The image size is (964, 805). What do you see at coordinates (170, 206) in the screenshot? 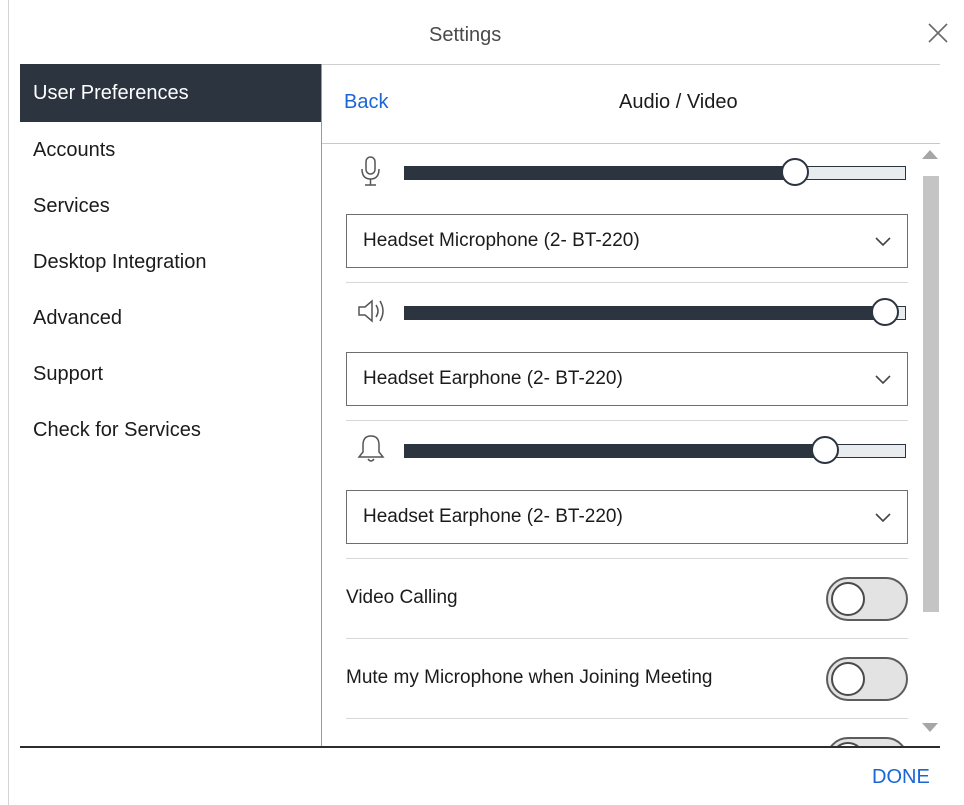
I see `sidebar-item-services: Services` at bounding box center [170, 206].